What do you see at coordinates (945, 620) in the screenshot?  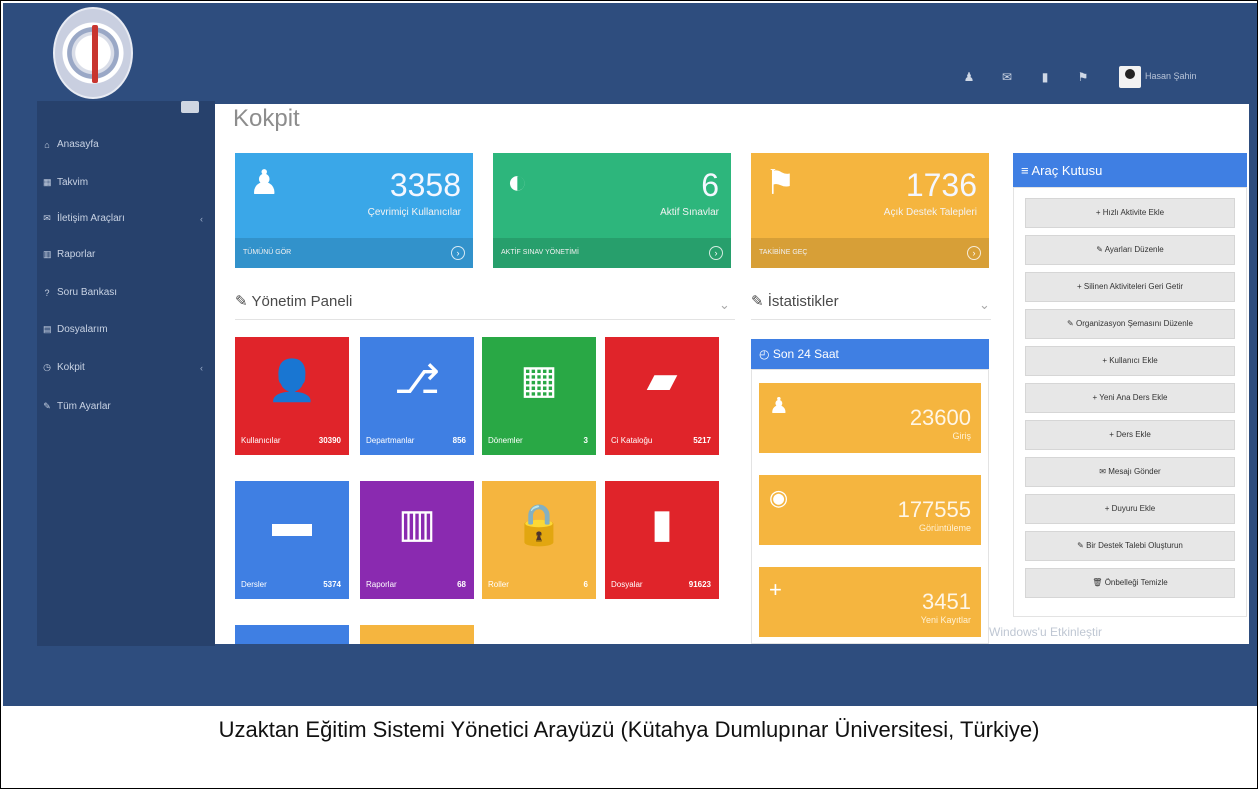 I see `stat-24h-label: Yeni Kayıtlar` at bounding box center [945, 620].